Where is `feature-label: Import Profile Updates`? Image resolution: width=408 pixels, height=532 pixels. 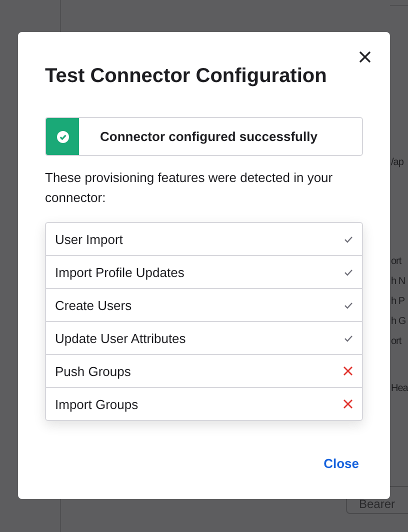
feature-label: Import Profile Updates is located at coordinates (119, 272).